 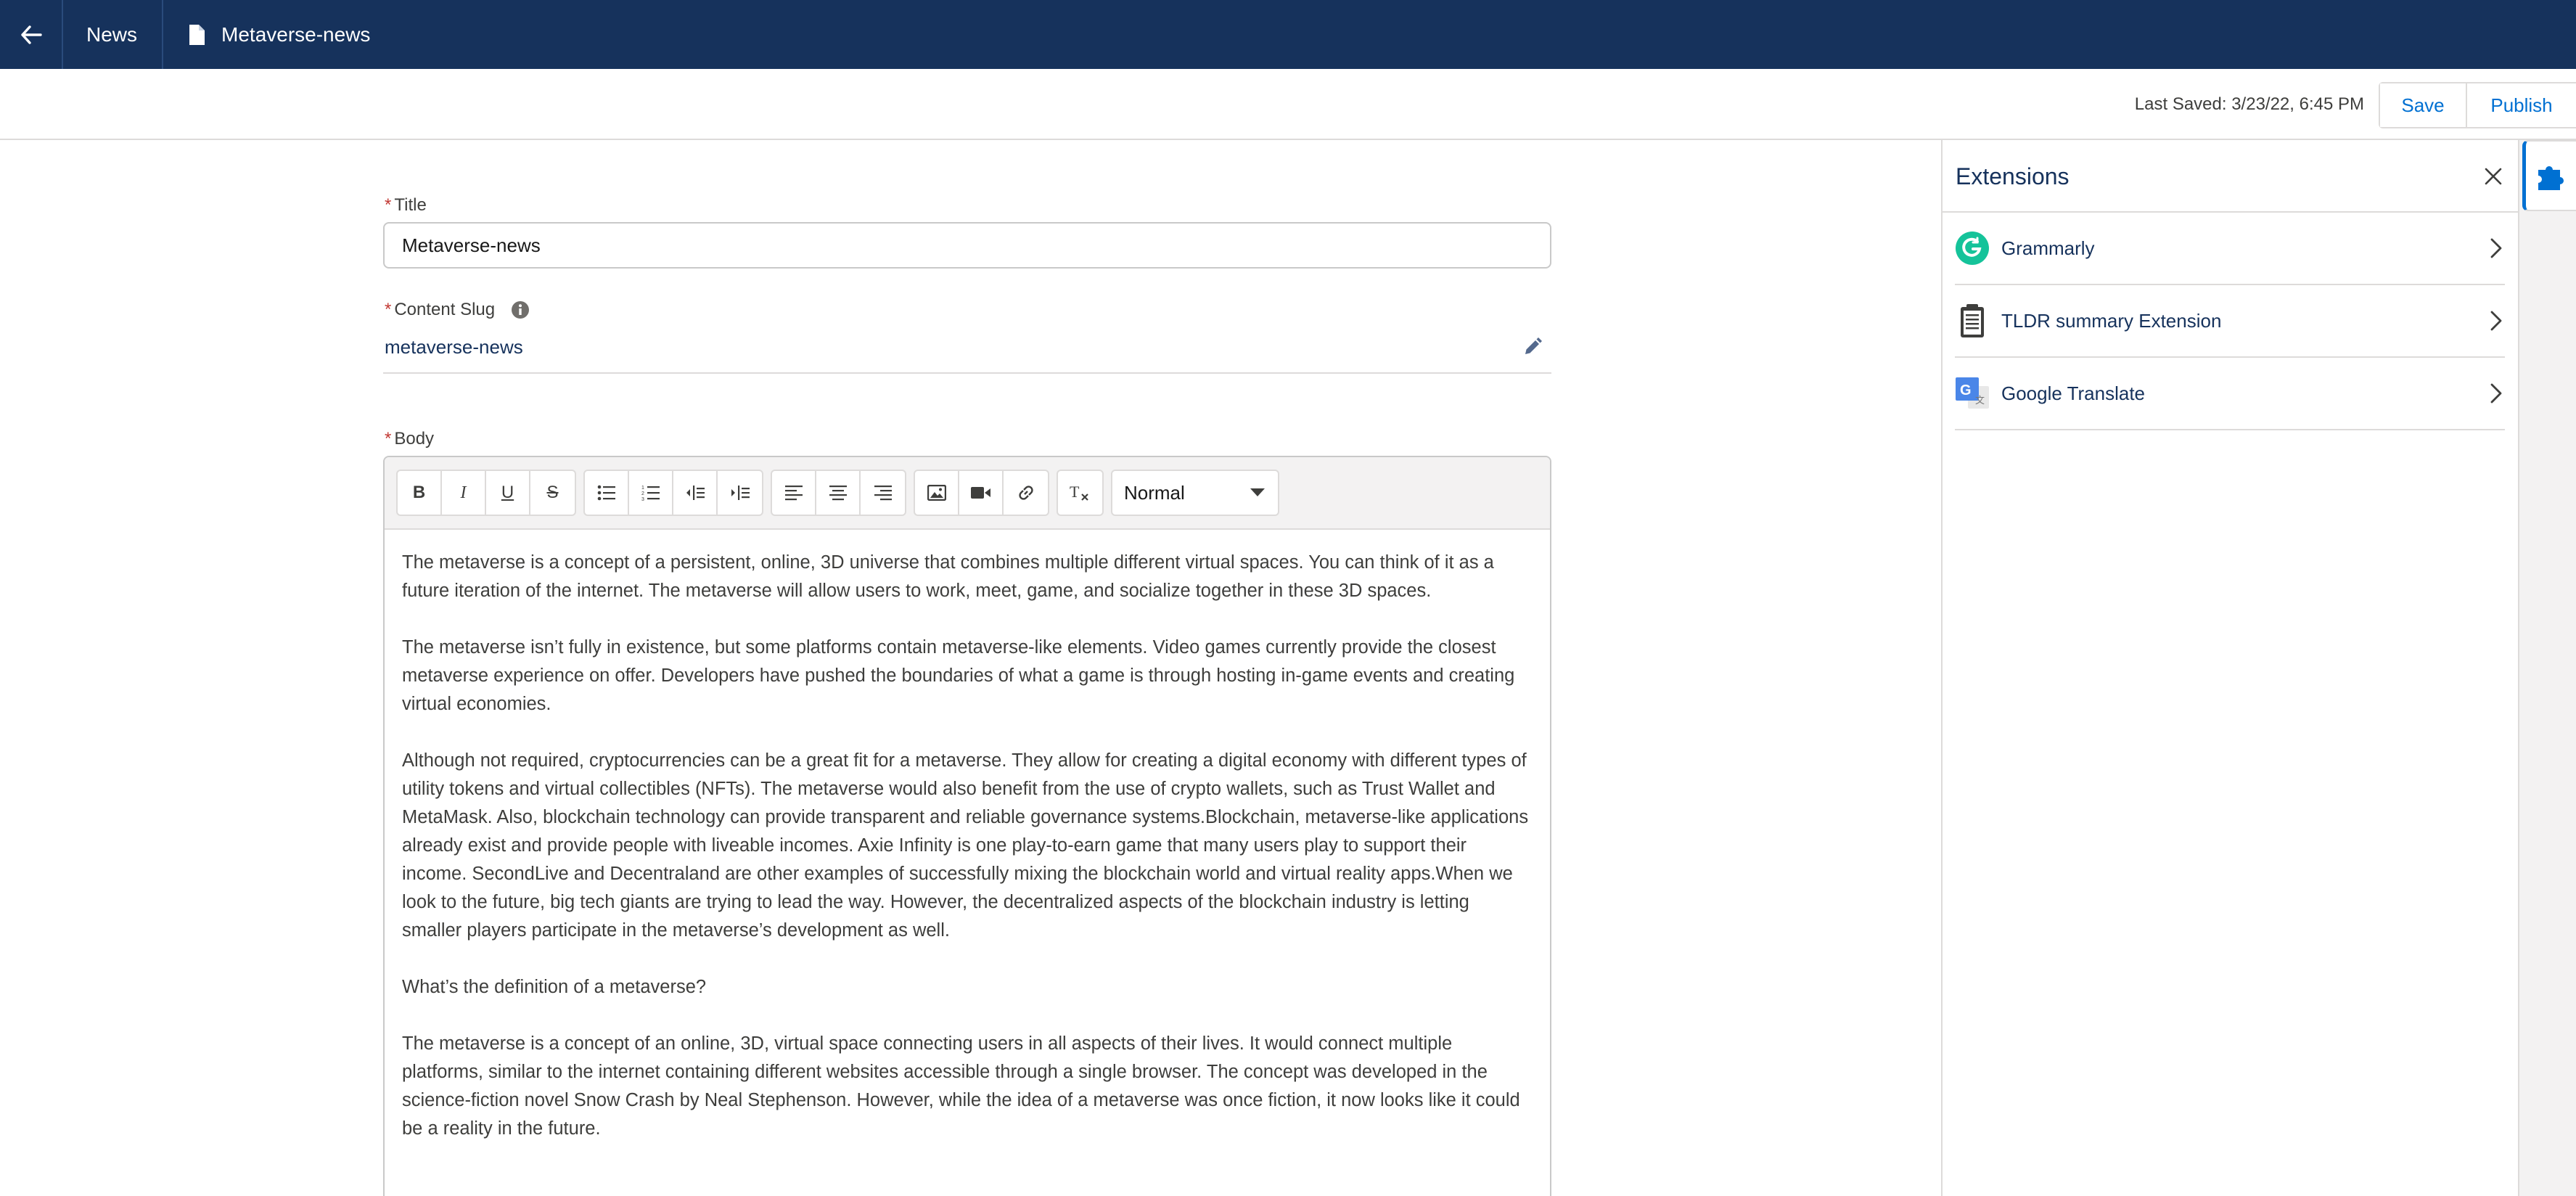 I want to click on svg-text: 1, so click(x=642, y=489).